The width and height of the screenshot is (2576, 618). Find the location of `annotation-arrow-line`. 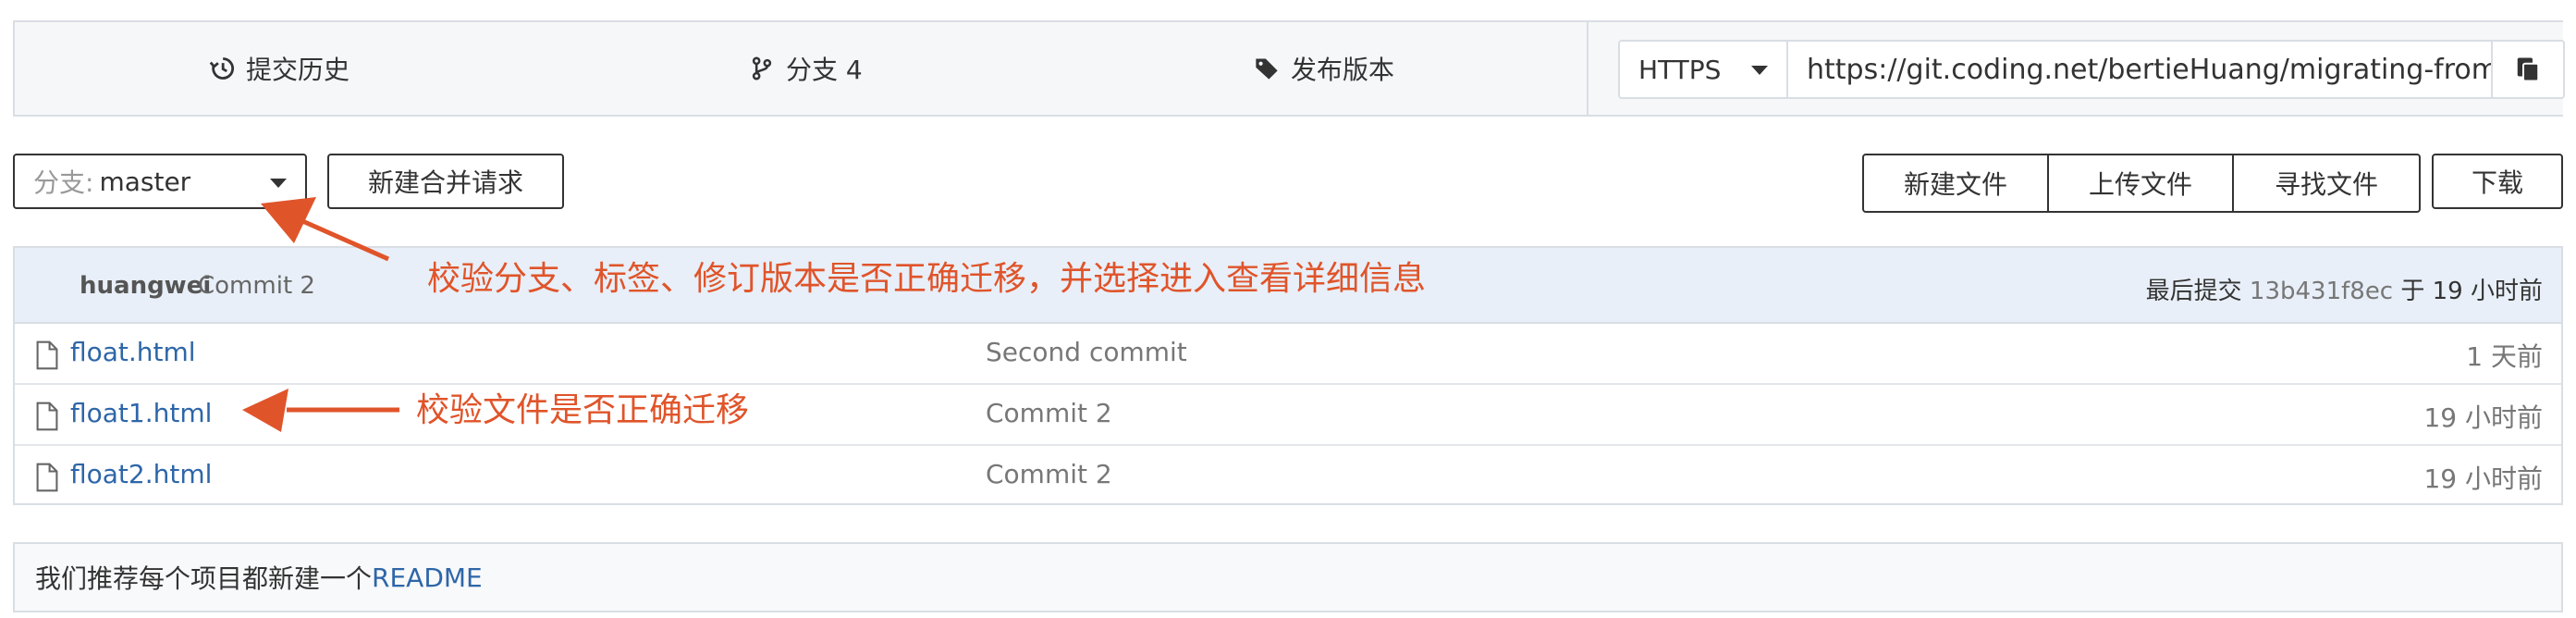

annotation-arrow-line is located at coordinates (344, 239).